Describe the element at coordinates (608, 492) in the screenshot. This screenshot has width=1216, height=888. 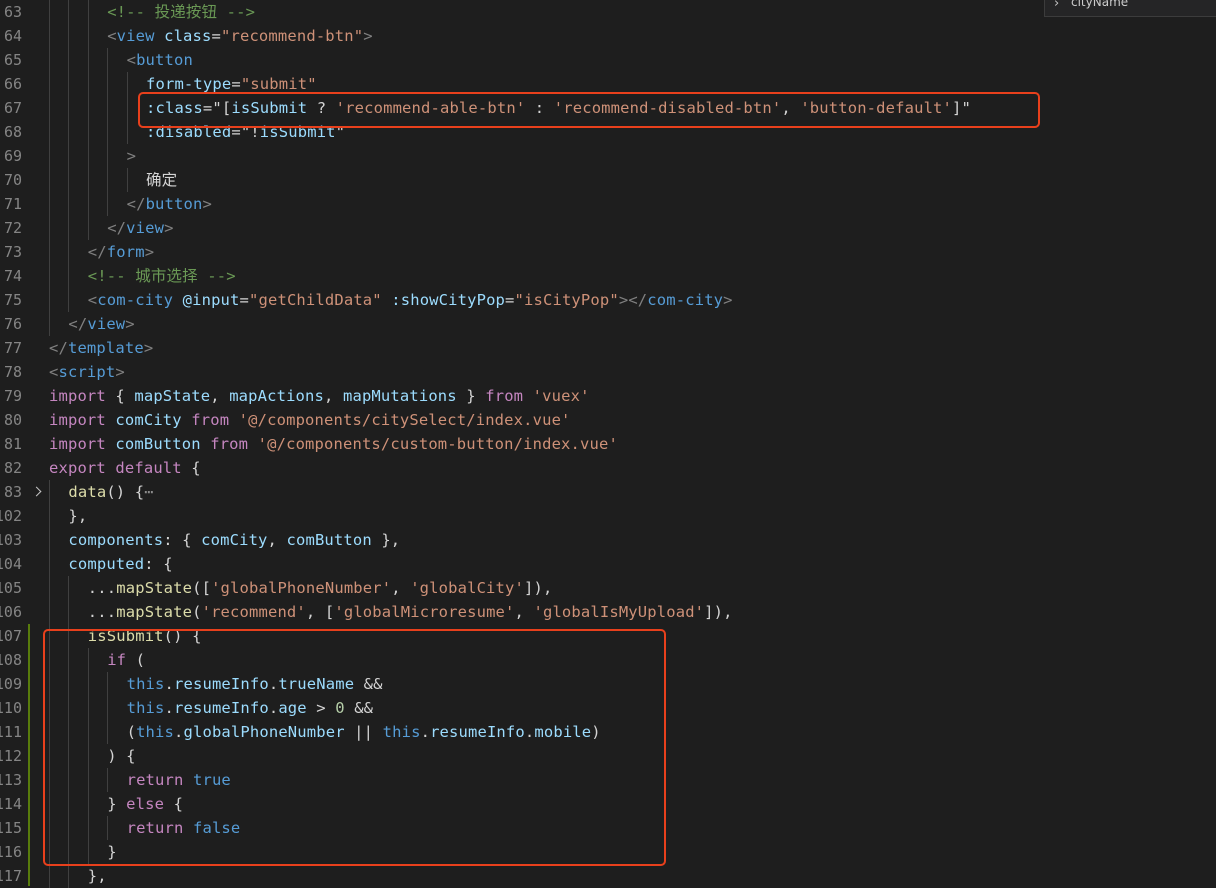
I see `code-line: 83 data() {⋯` at that location.